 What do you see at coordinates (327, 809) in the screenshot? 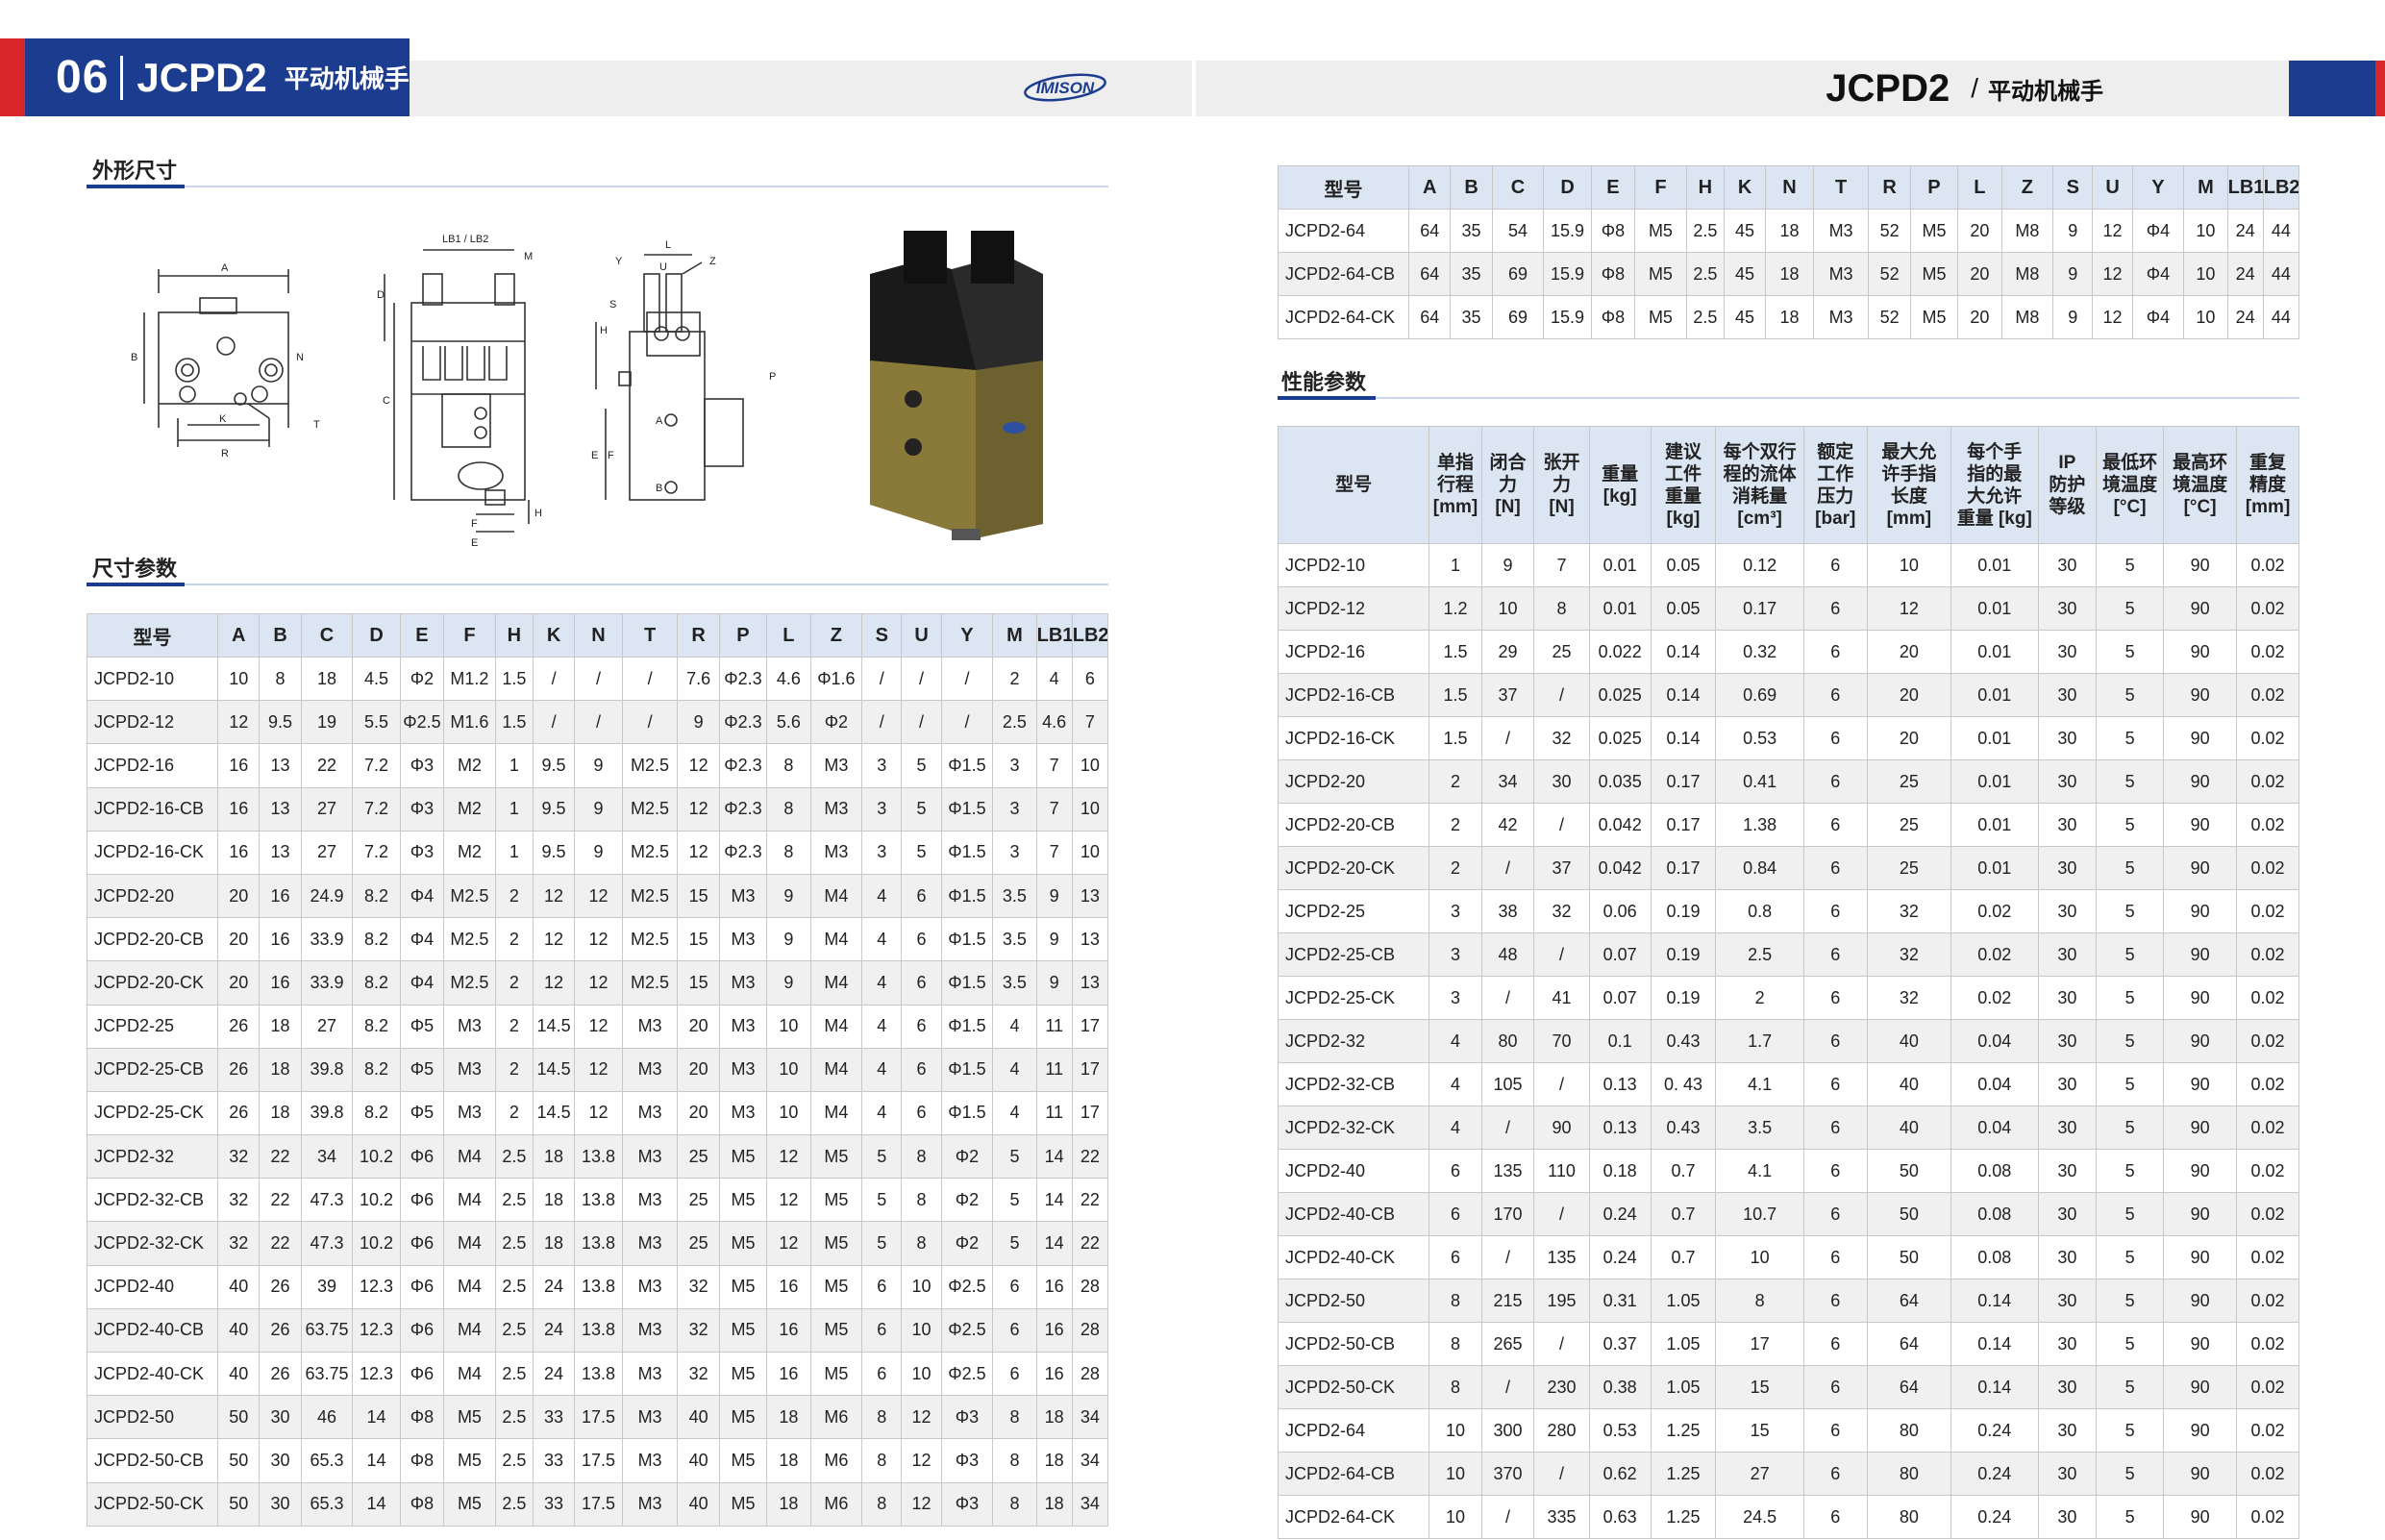
I see `value-cell: 27` at bounding box center [327, 809].